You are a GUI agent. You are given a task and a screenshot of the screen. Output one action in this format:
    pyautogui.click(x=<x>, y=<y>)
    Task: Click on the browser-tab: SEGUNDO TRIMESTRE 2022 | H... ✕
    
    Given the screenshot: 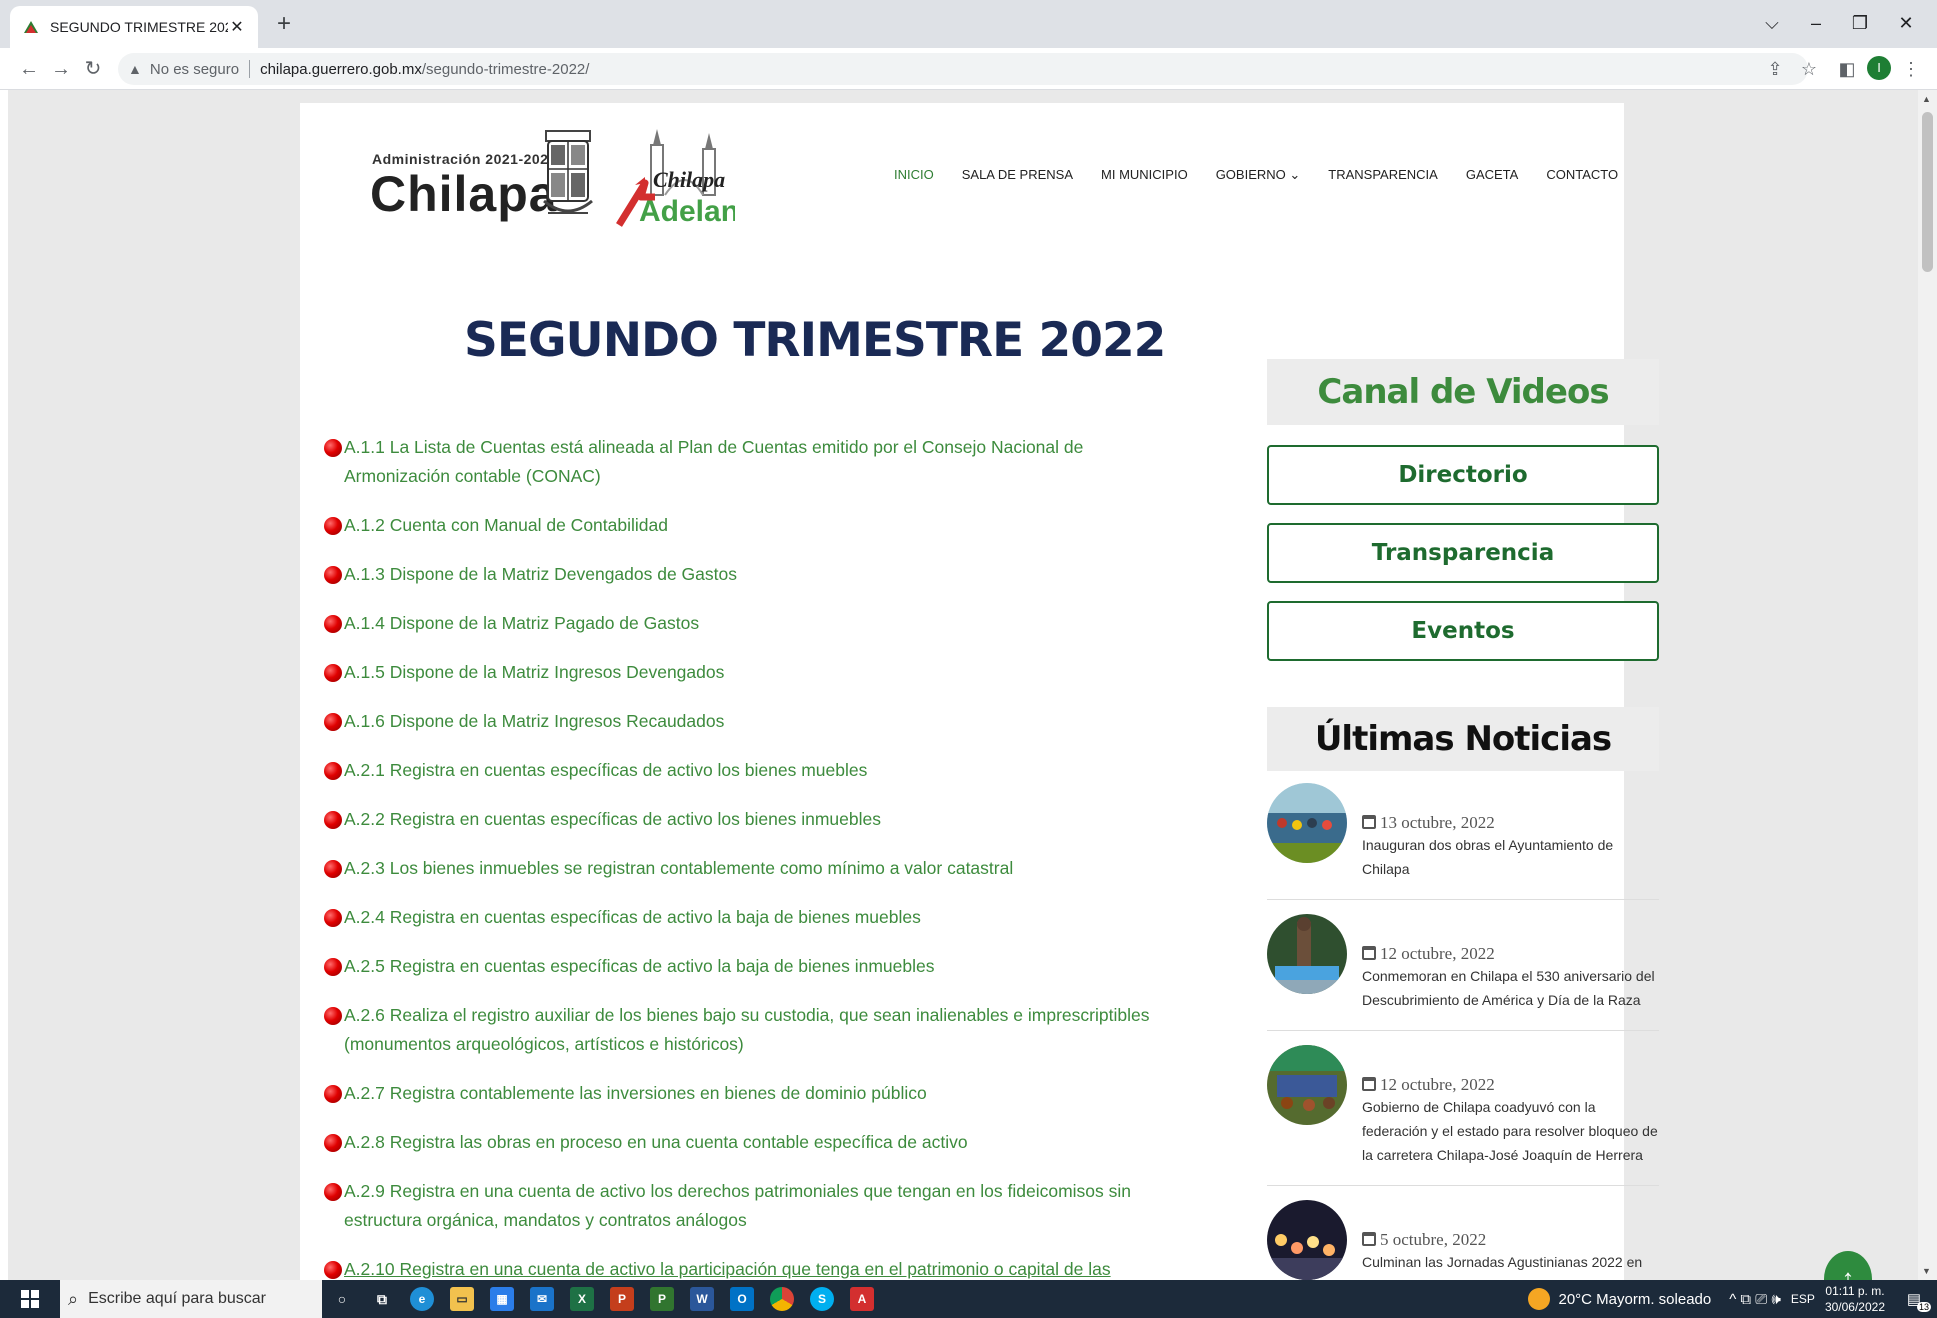 What is the action you would take?
    pyautogui.click(x=134, y=27)
    